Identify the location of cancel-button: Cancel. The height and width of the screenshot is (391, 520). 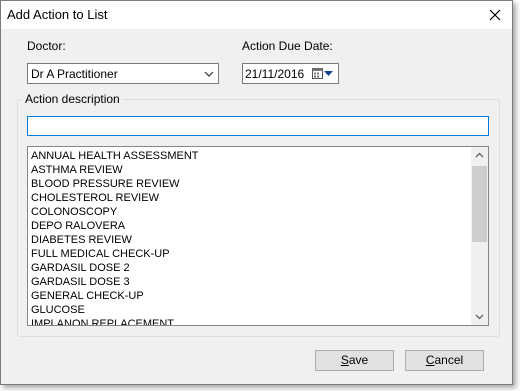
(444, 360).